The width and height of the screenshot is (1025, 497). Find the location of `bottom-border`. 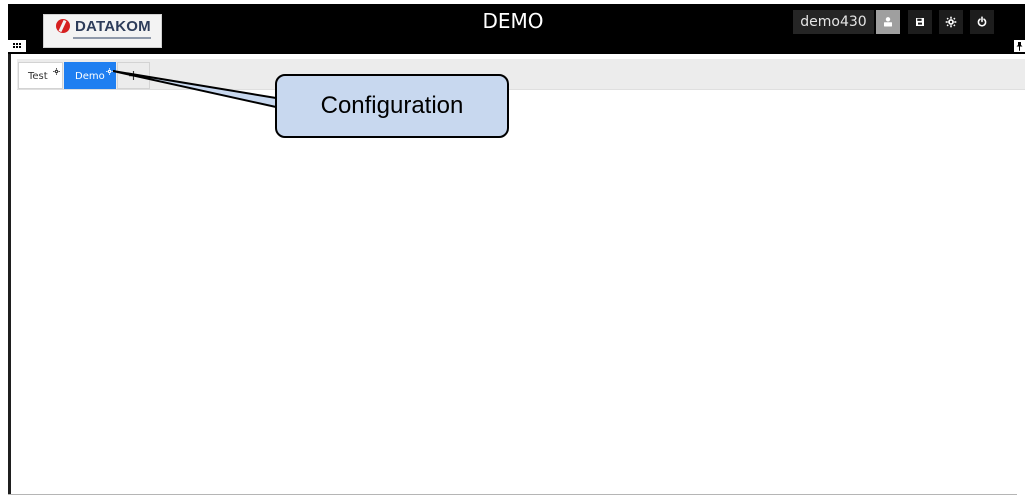

bottom-border is located at coordinates (512, 494).